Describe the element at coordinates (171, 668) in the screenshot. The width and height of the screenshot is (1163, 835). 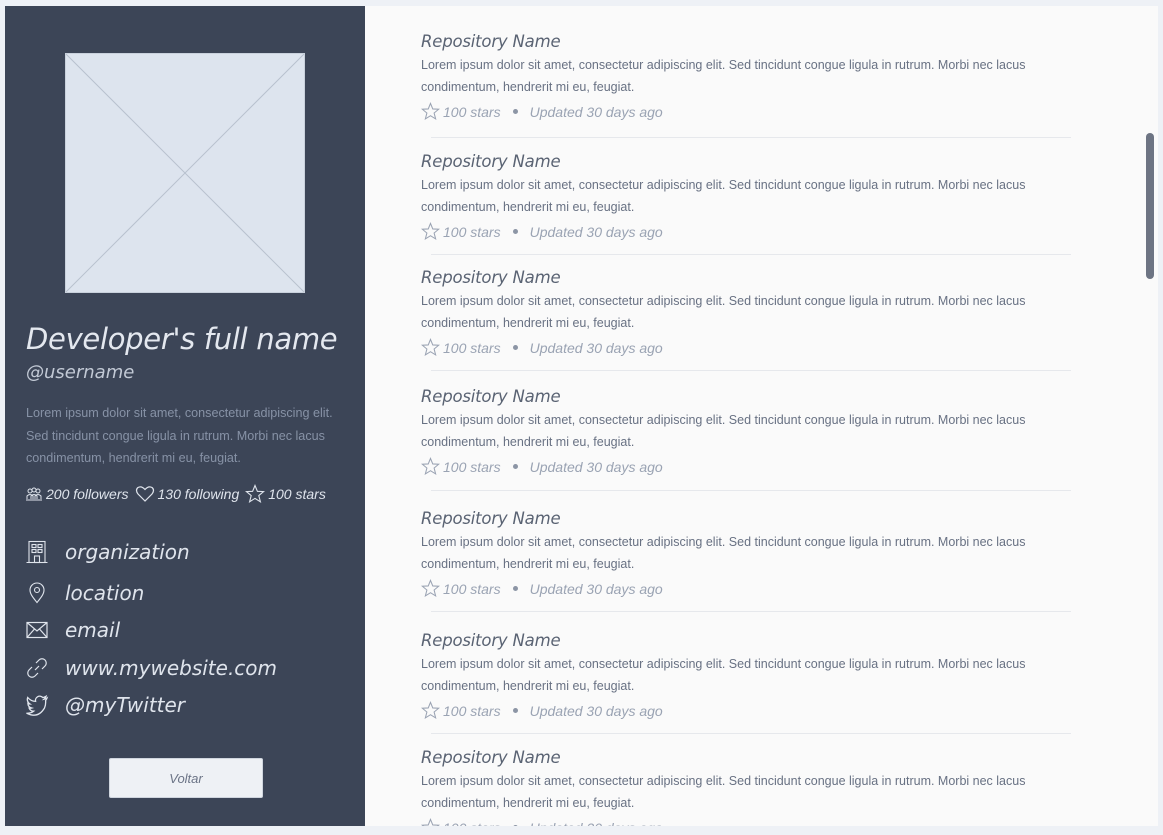
I see `website-text: www.mywebsite.com` at that location.